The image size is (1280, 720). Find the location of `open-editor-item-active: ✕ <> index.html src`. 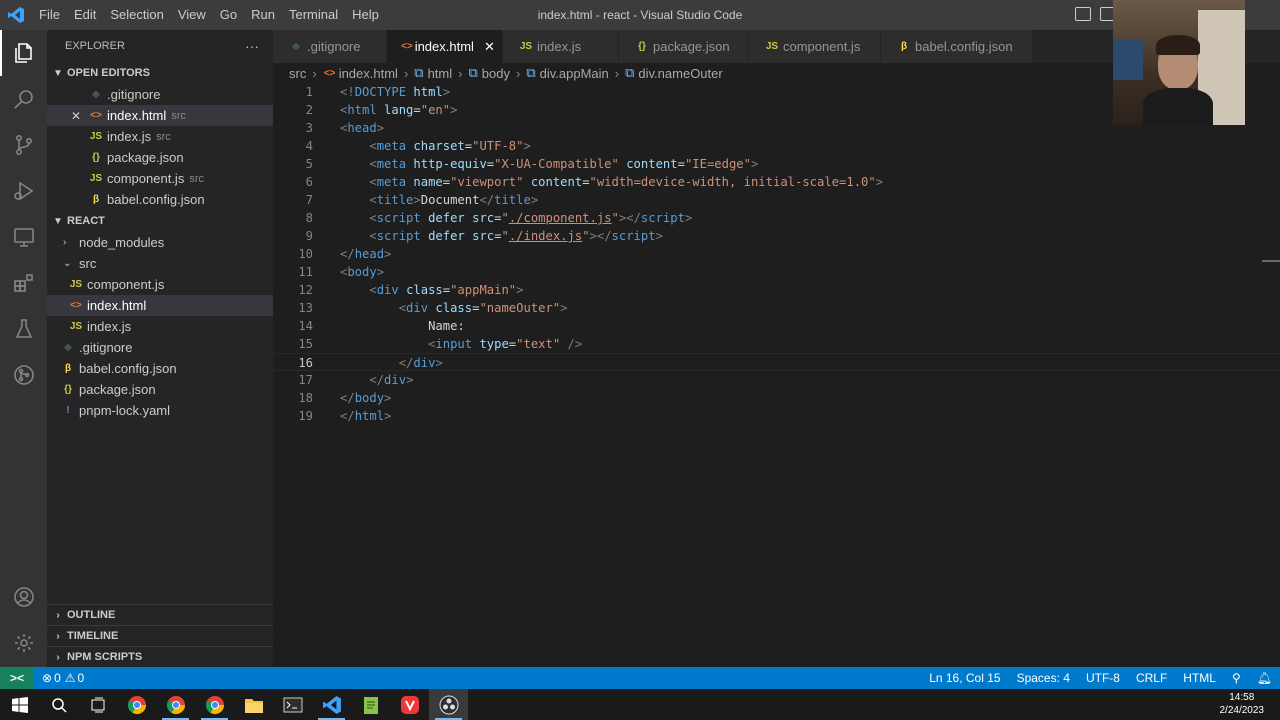

open-editor-item-active: ✕ <> index.html src is located at coordinates (160, 115).